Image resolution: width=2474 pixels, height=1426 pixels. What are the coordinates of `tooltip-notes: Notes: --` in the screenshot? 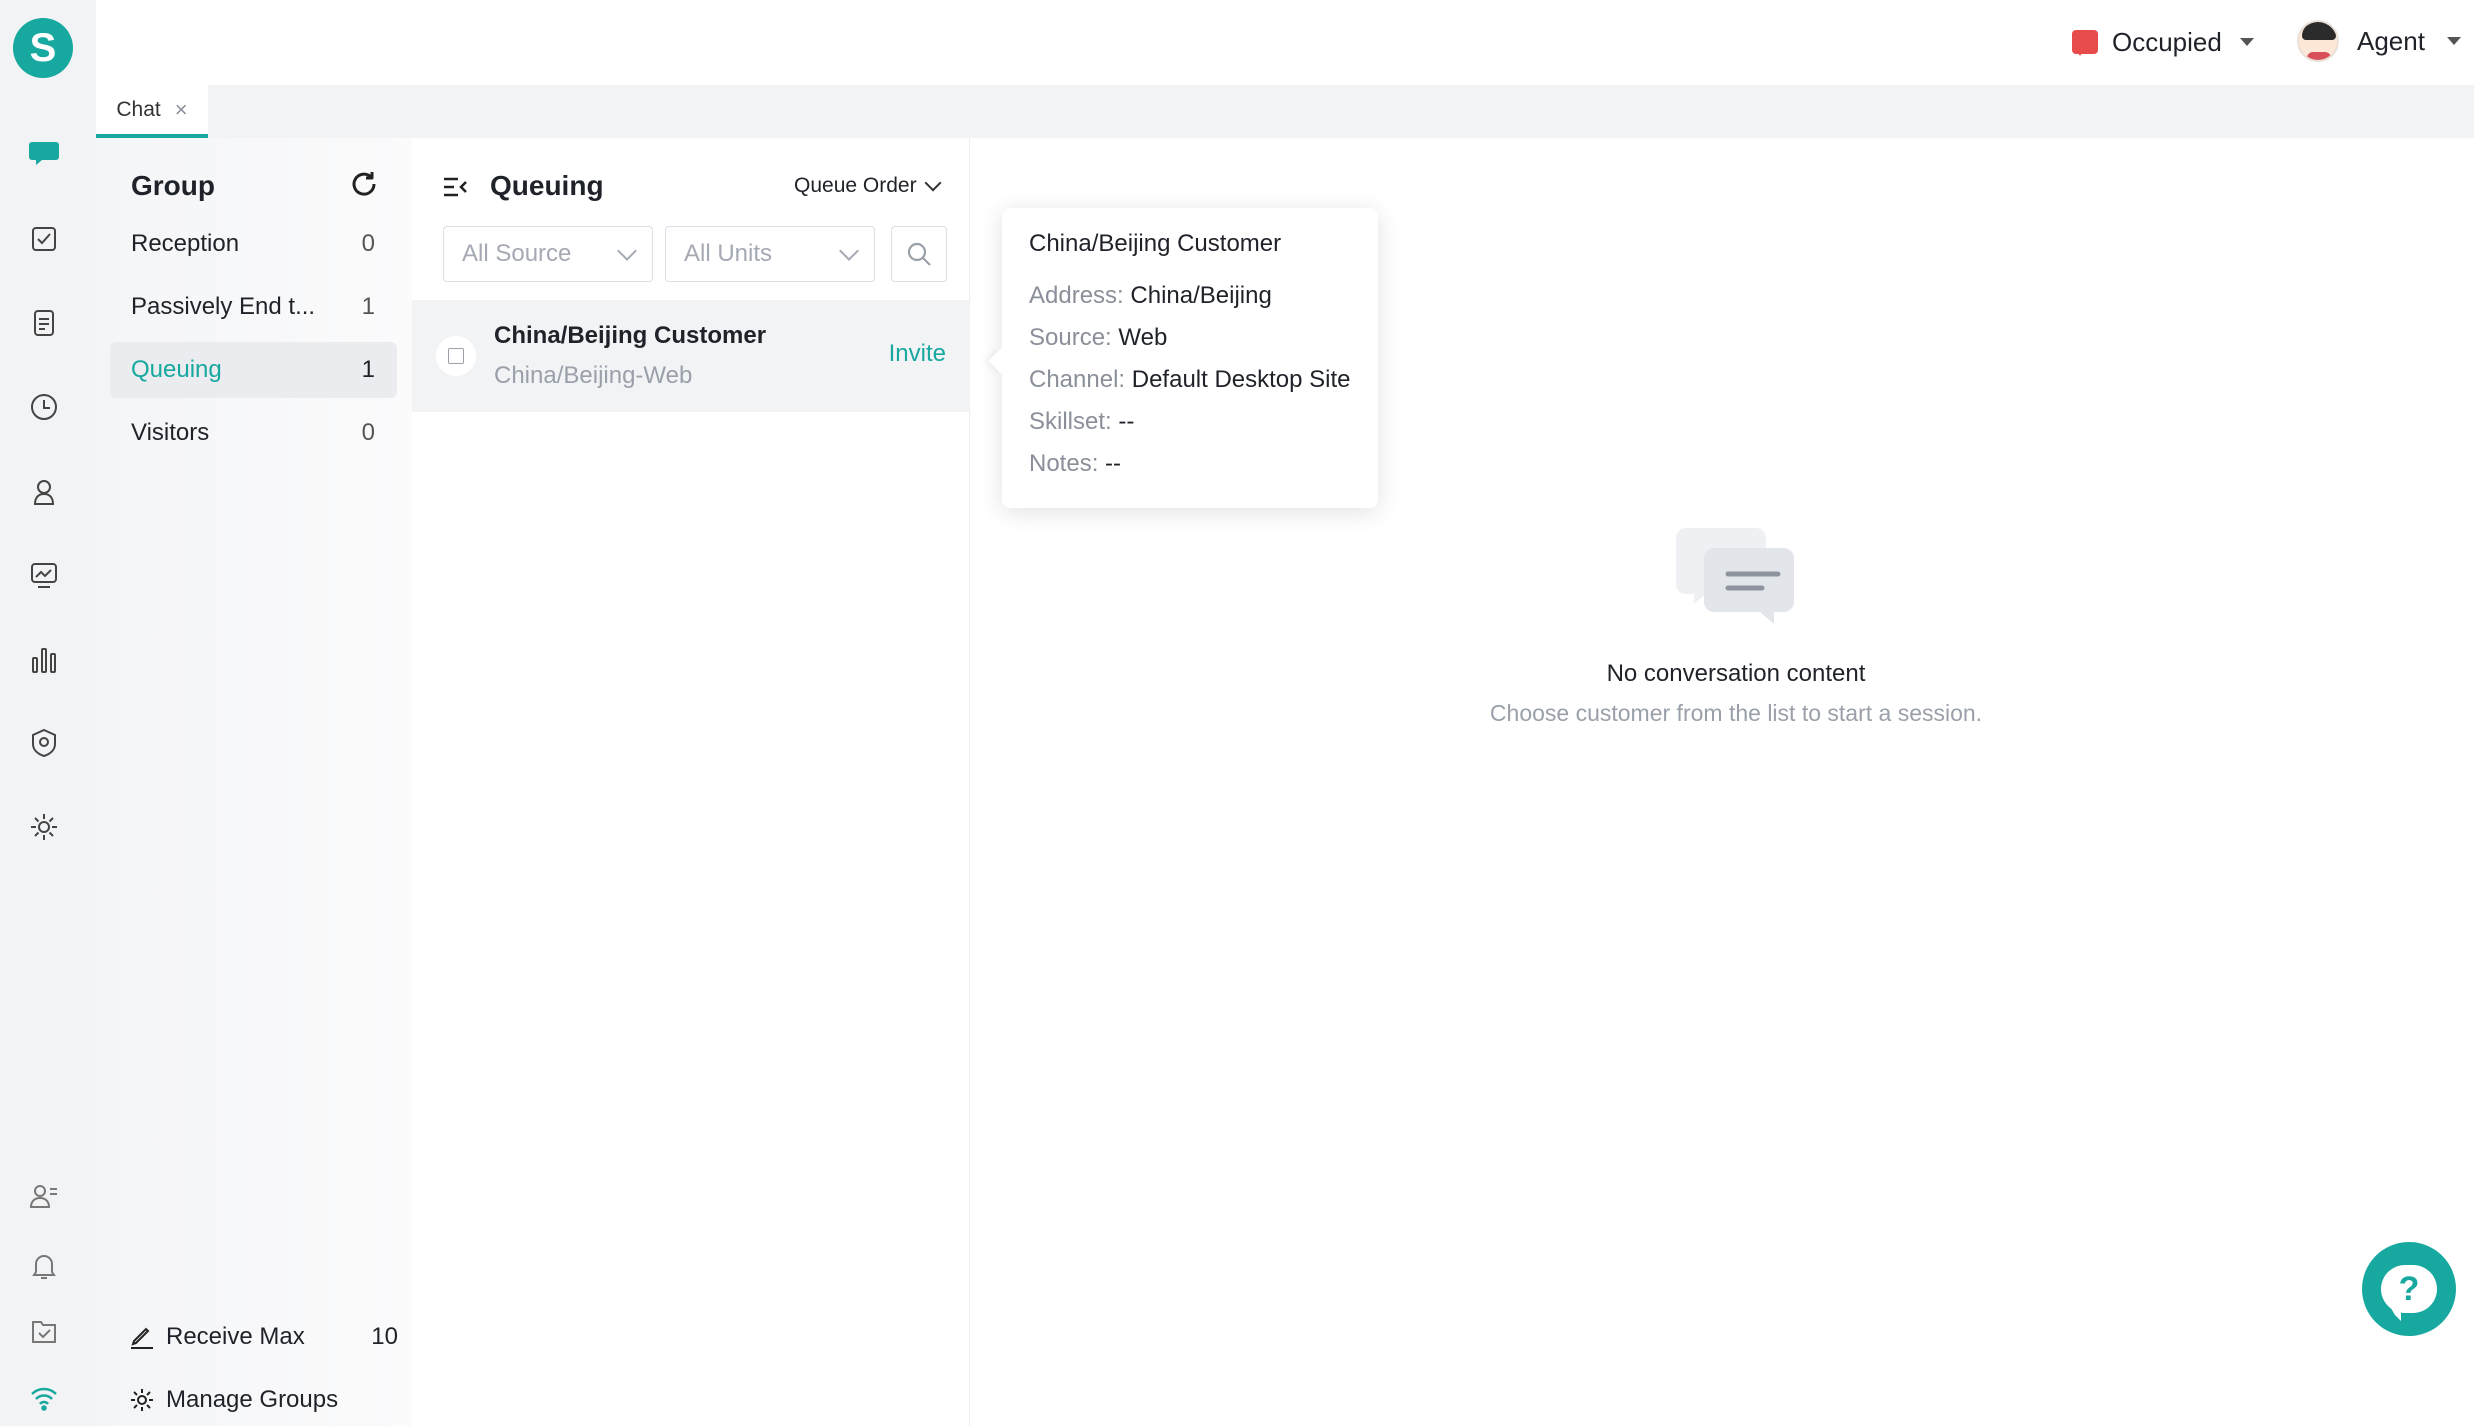 It's located at (1190, 464).